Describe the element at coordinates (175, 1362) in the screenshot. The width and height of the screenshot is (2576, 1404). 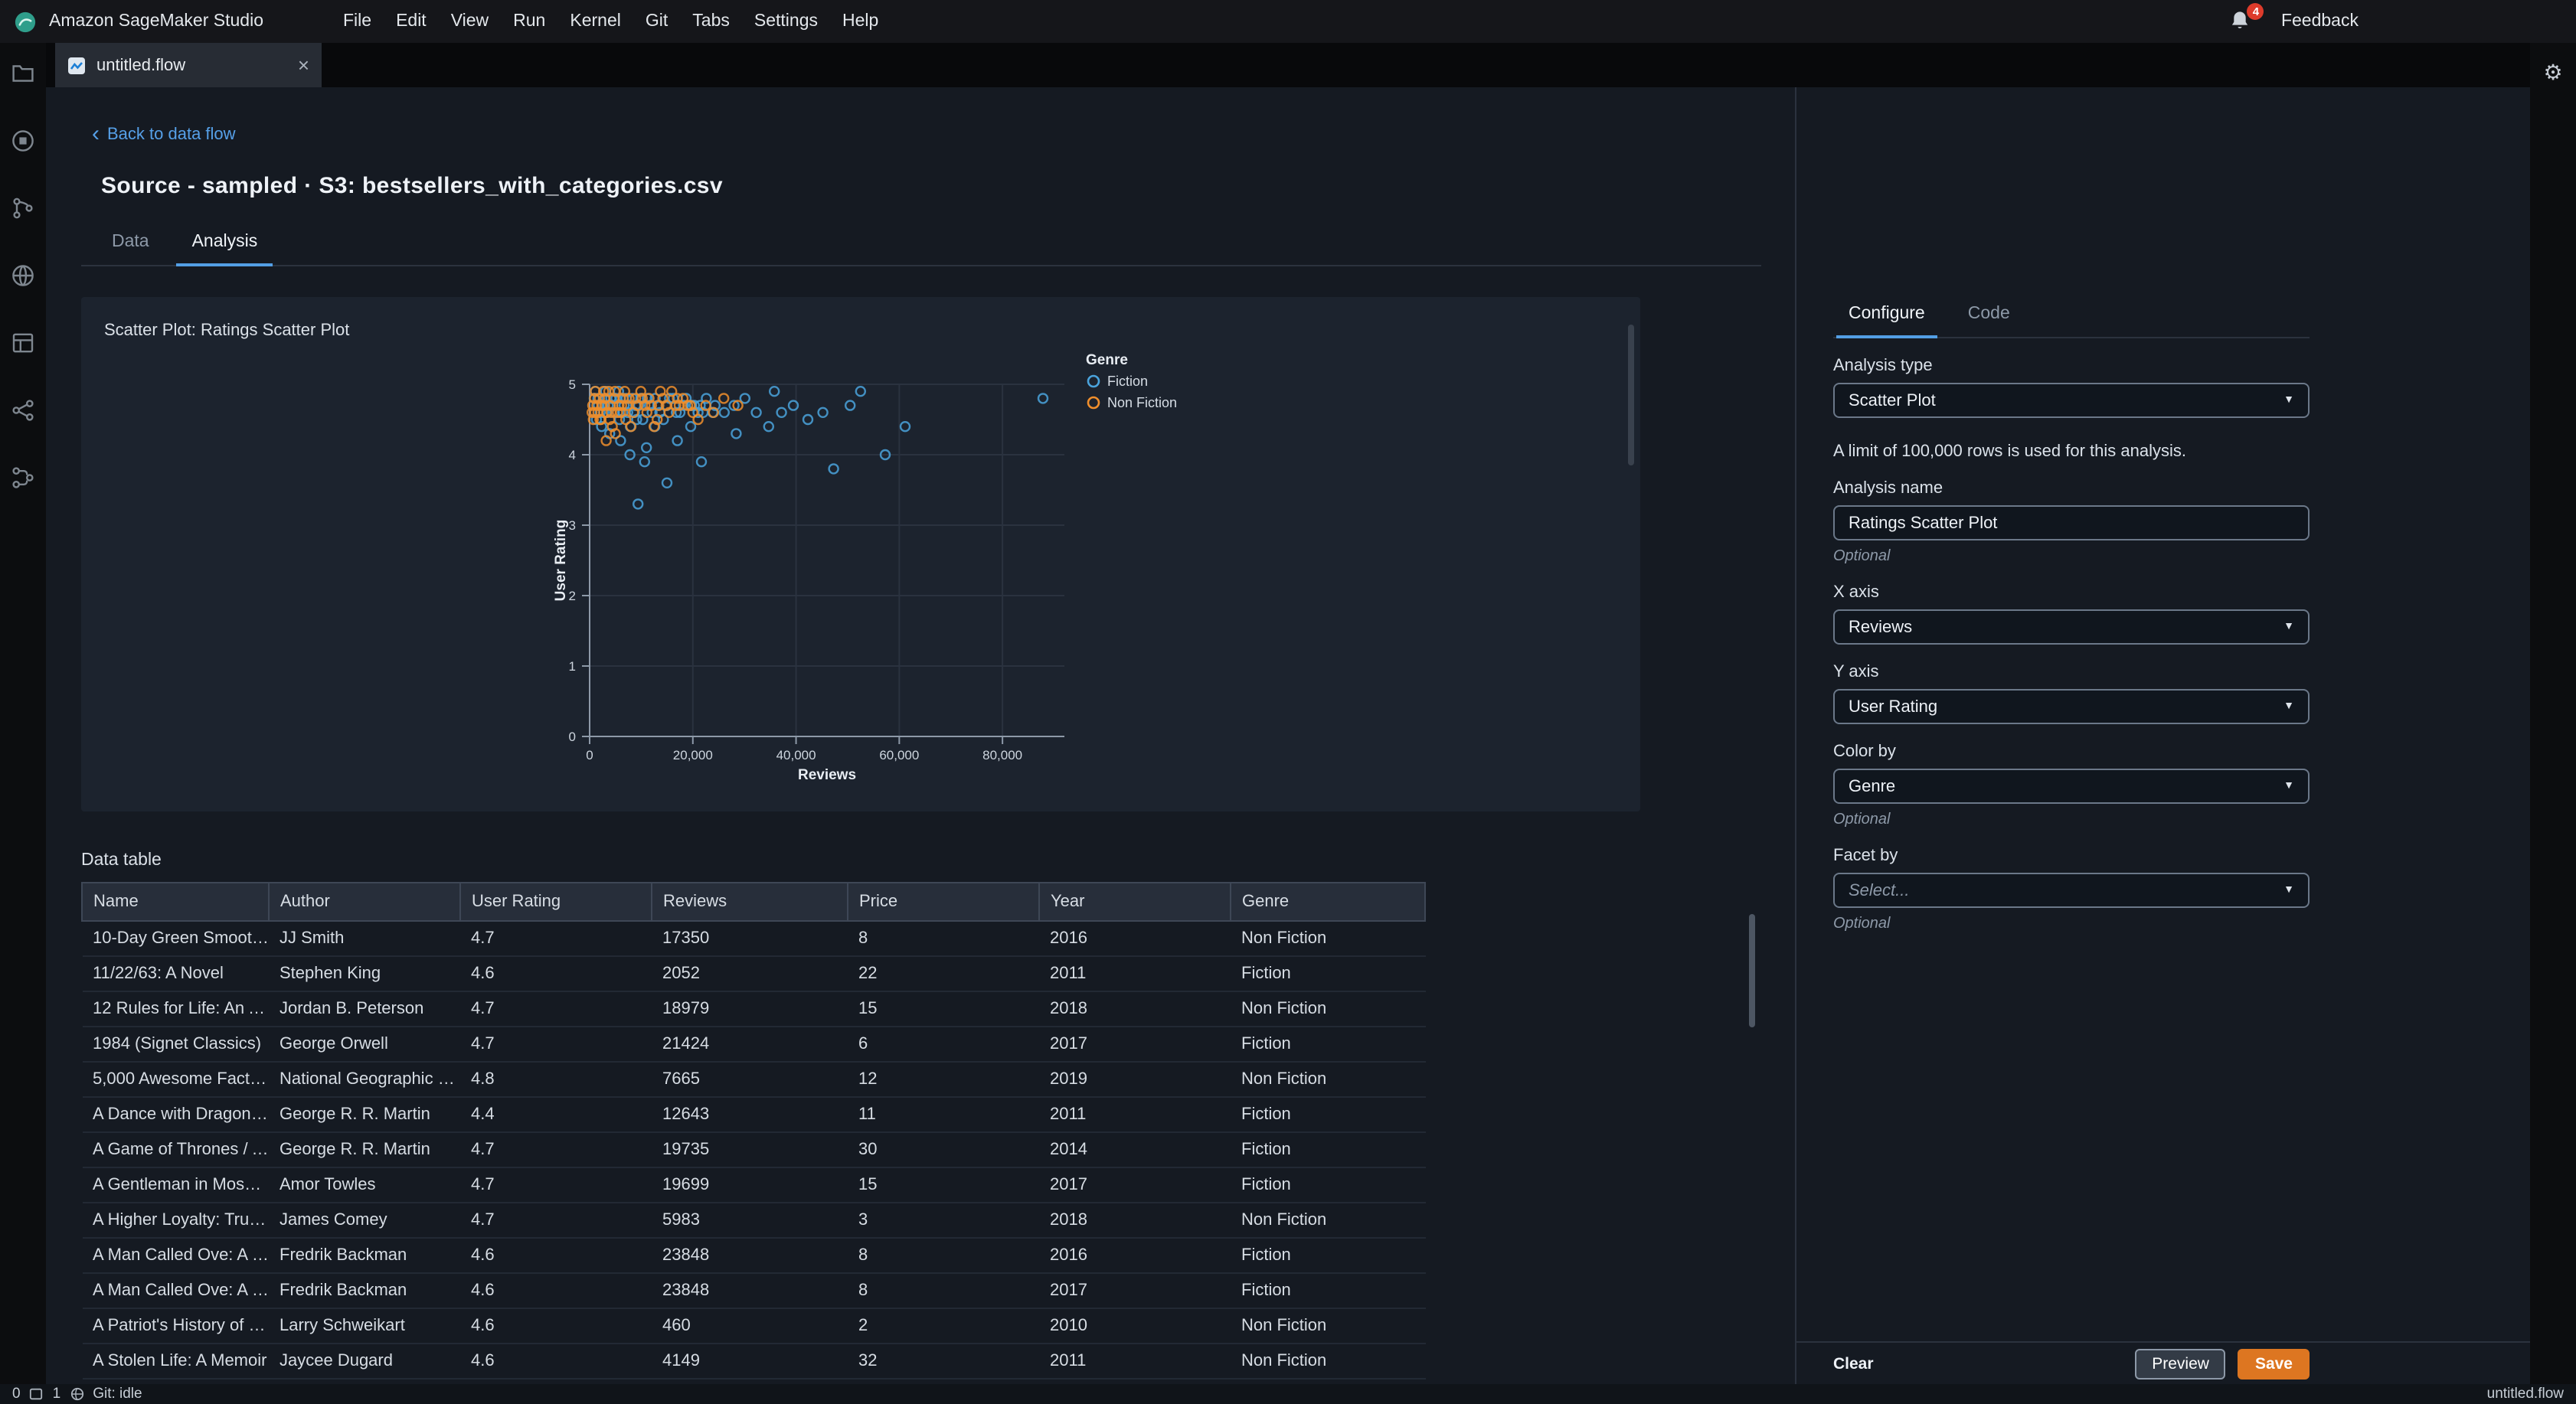
I see `table-cell: A Stolen Life: A Memoir` at that location.